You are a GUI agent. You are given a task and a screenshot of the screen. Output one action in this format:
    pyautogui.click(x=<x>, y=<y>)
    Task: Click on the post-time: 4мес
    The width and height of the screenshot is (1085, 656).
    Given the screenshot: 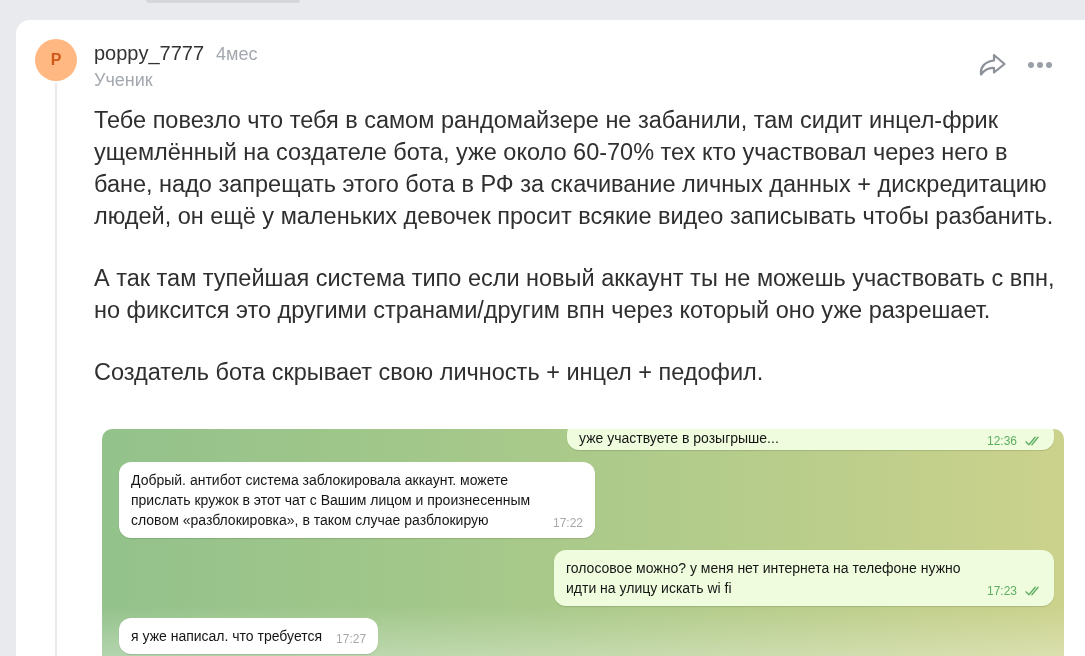 What is the action you would take?
    pyautogui.click(x=237, y=54)
    